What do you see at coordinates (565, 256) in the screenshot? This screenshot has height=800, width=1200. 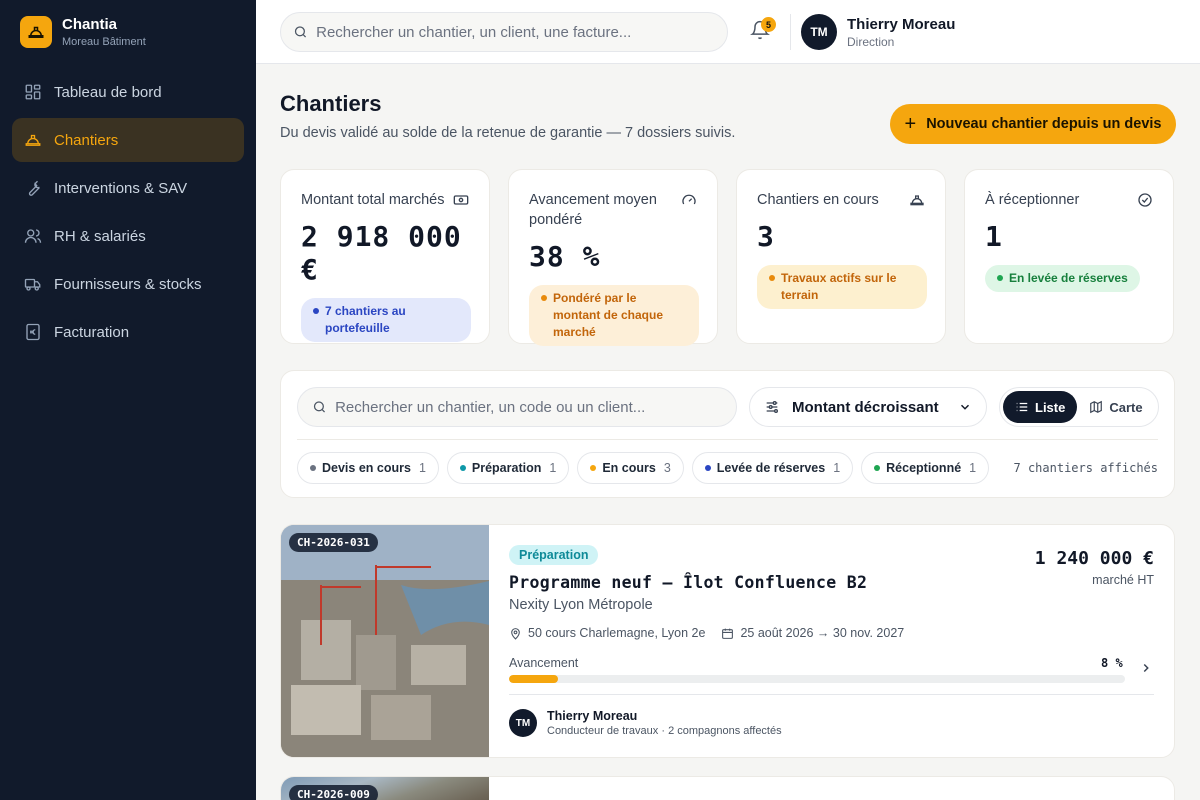 I see `kpi-value: 38 %` at bounding box center [565, 256].